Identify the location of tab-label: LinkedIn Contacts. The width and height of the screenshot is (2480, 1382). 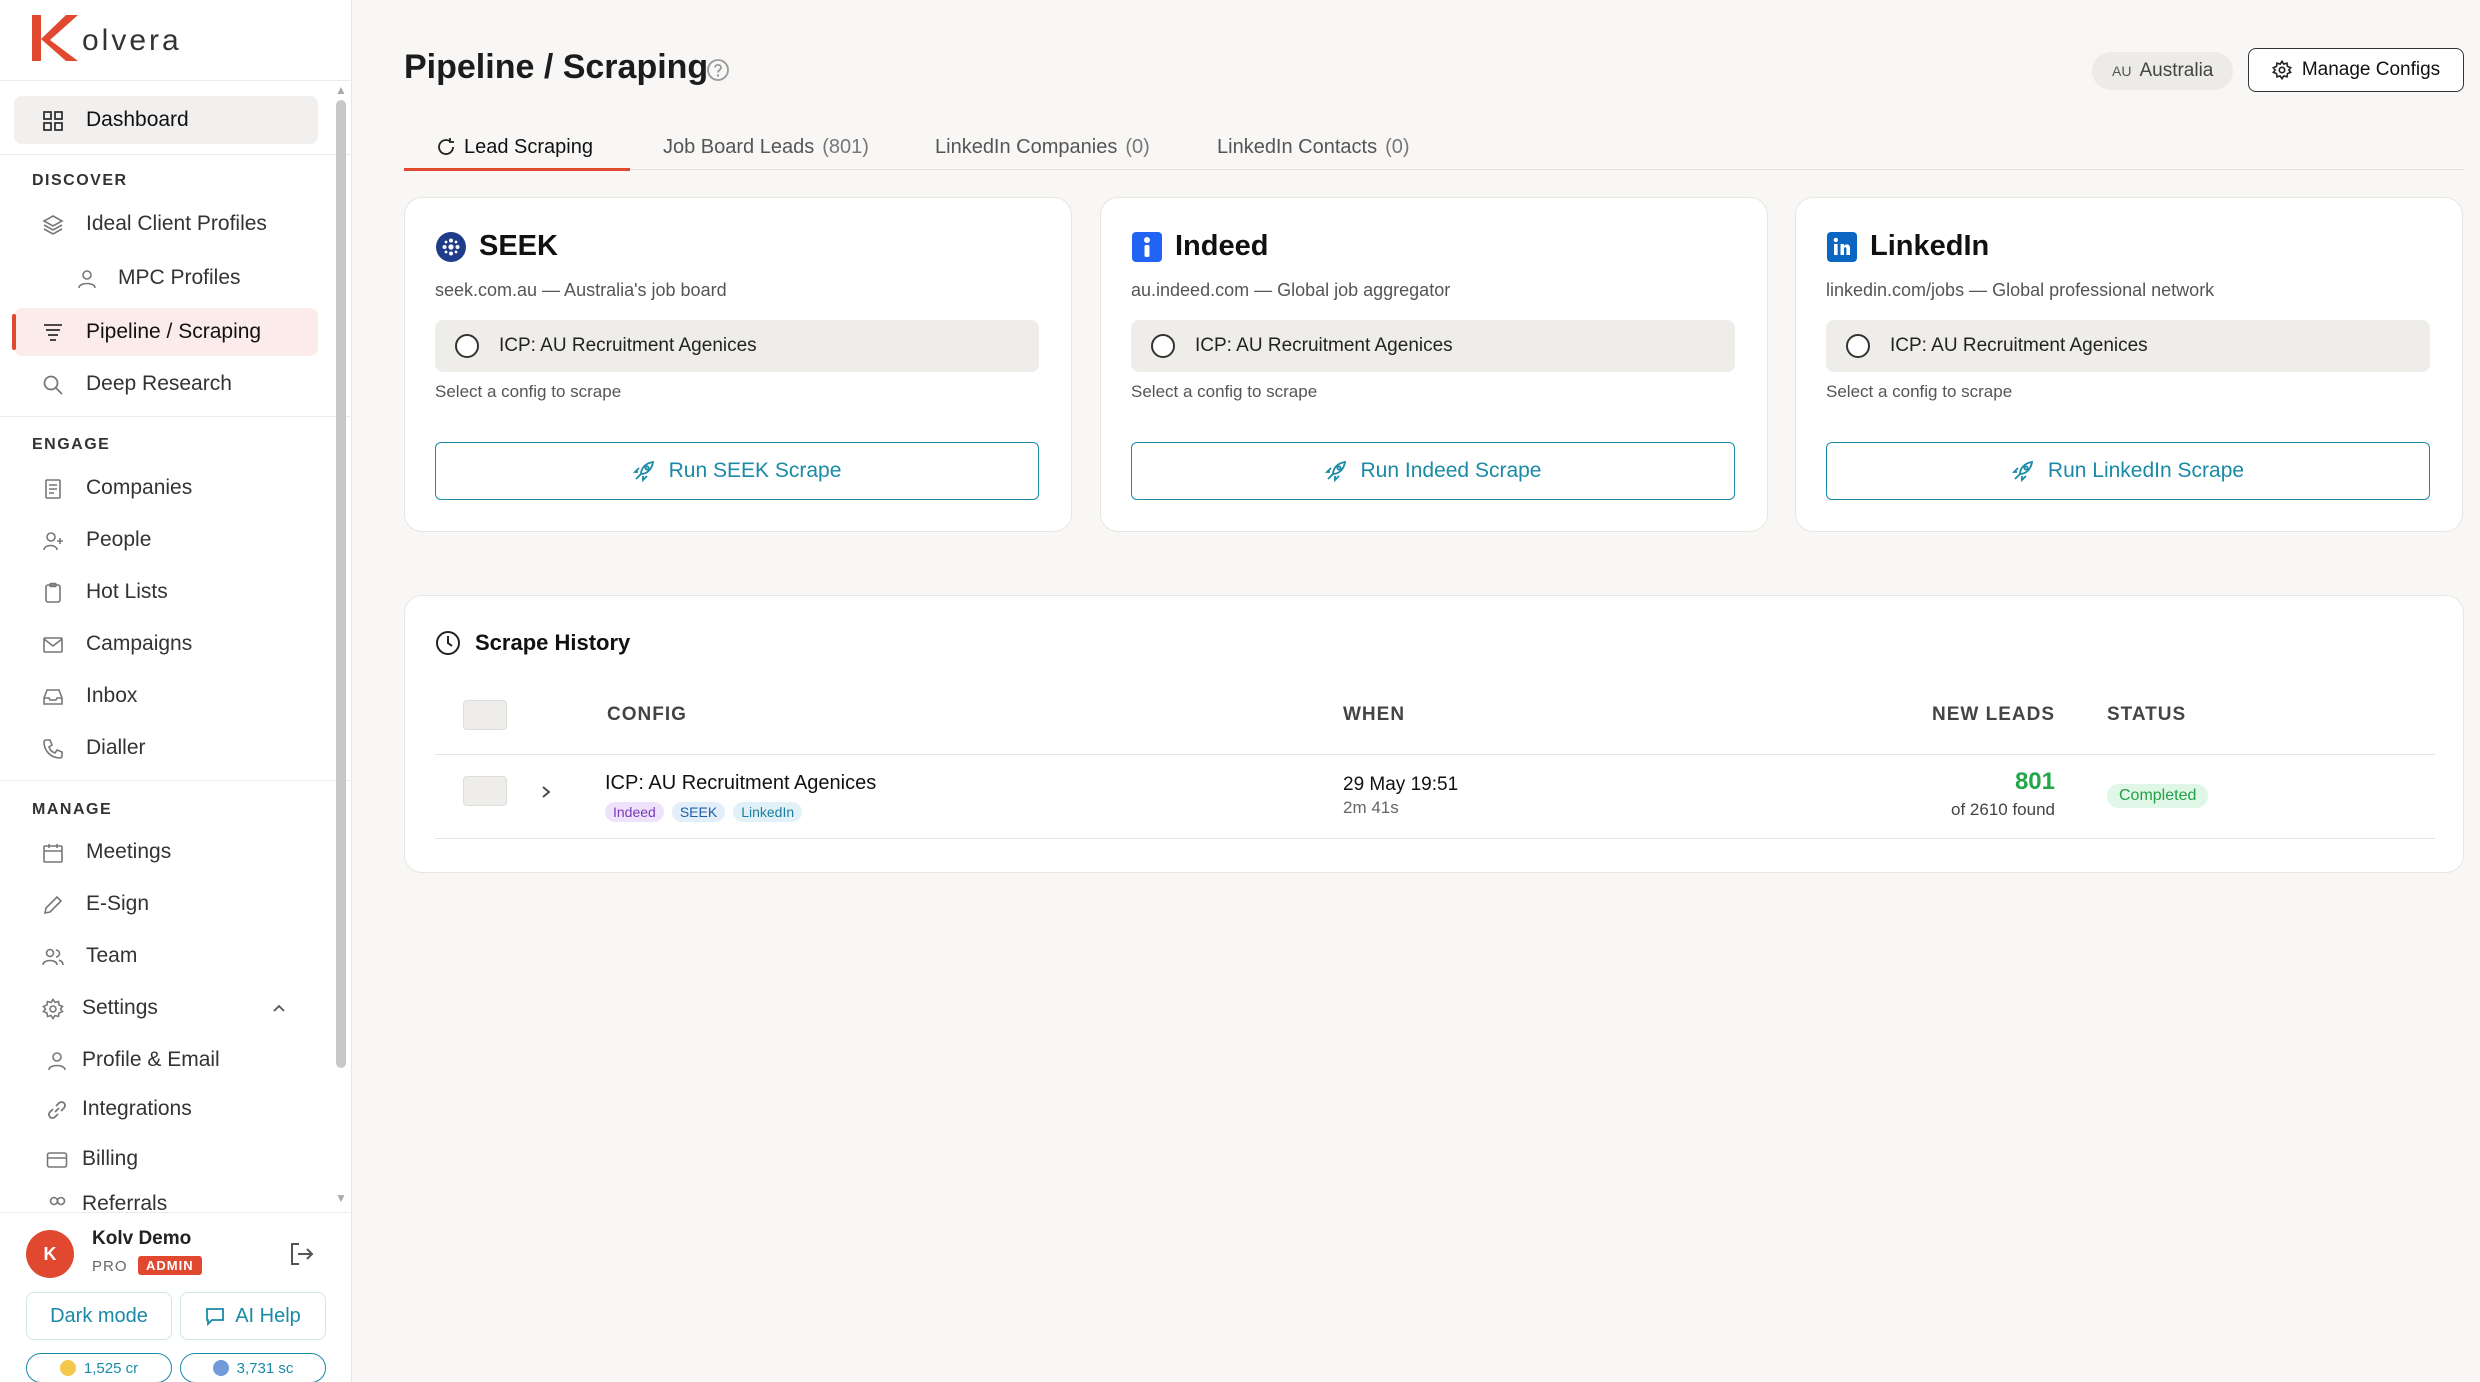
(1297, 146).